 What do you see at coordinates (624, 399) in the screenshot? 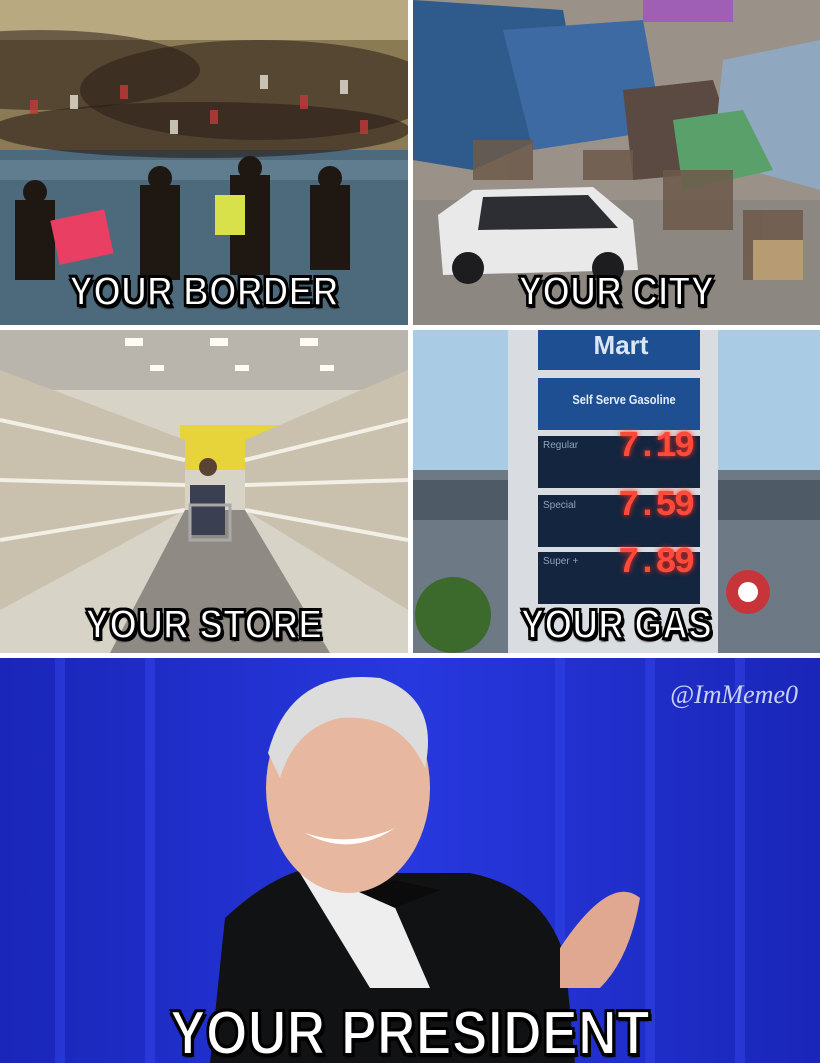
I see `gas-sign-header: Self Serve Gasoline` at bounding box center [624, 399].